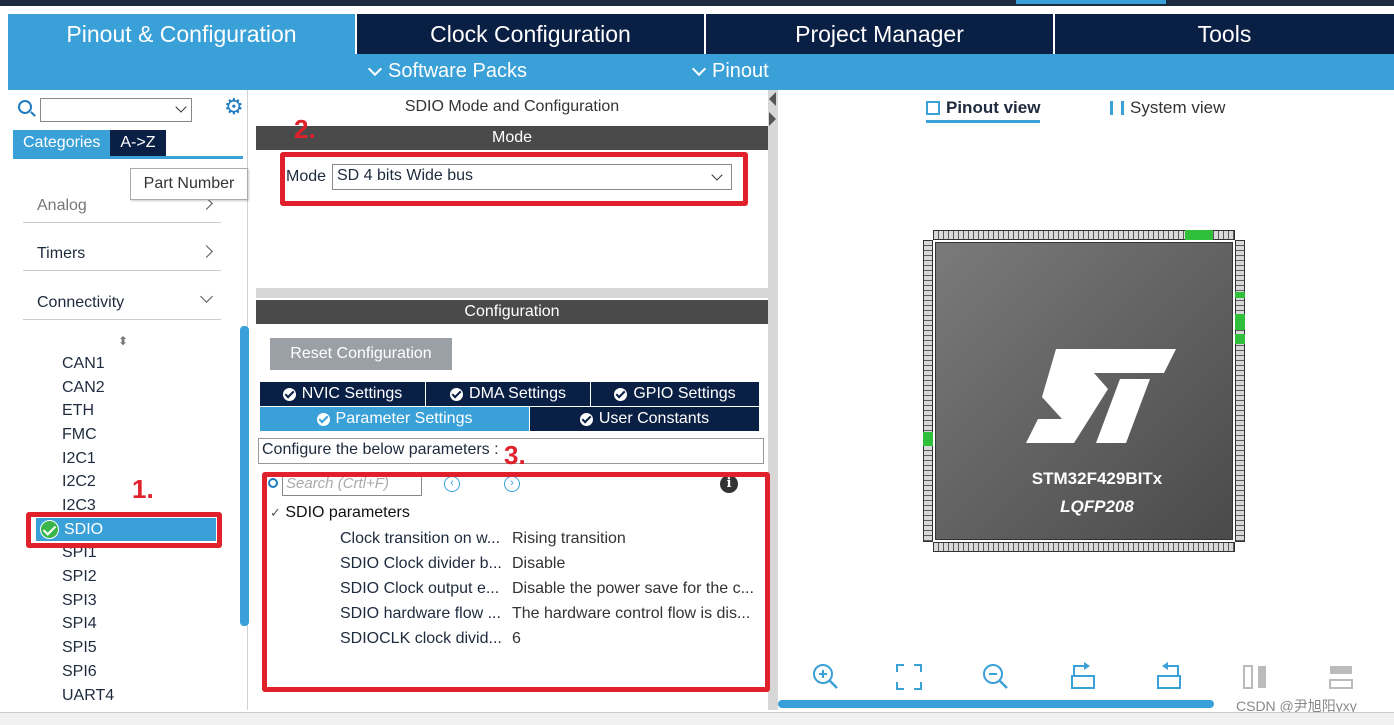 This screenshot has width=1394, height=725. Describe the element at coordinates (772, 119) in the screenshot. I see `collapse-right-icon` at that location.